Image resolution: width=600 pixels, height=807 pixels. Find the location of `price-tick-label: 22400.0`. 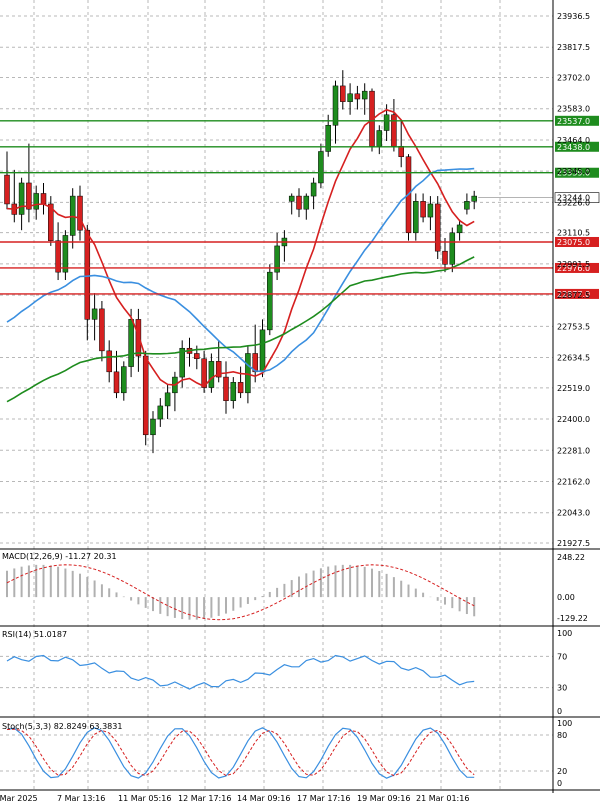

price-tick-label: 22400.0 is located at coordinates (573, 419).